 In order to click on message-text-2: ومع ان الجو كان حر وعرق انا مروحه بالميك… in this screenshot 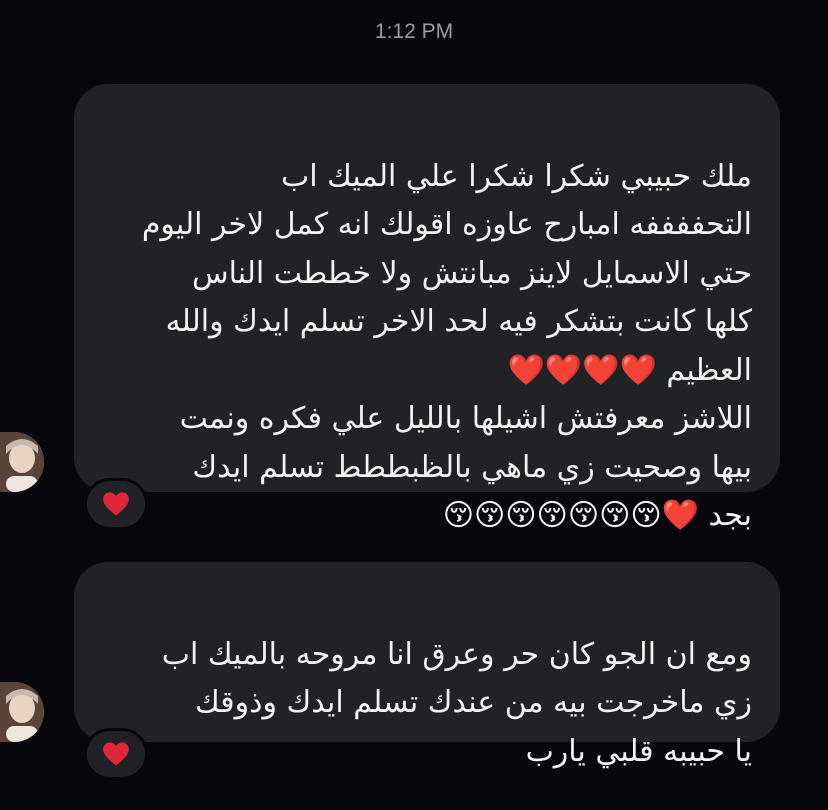, I will do `click(456, 702)`.